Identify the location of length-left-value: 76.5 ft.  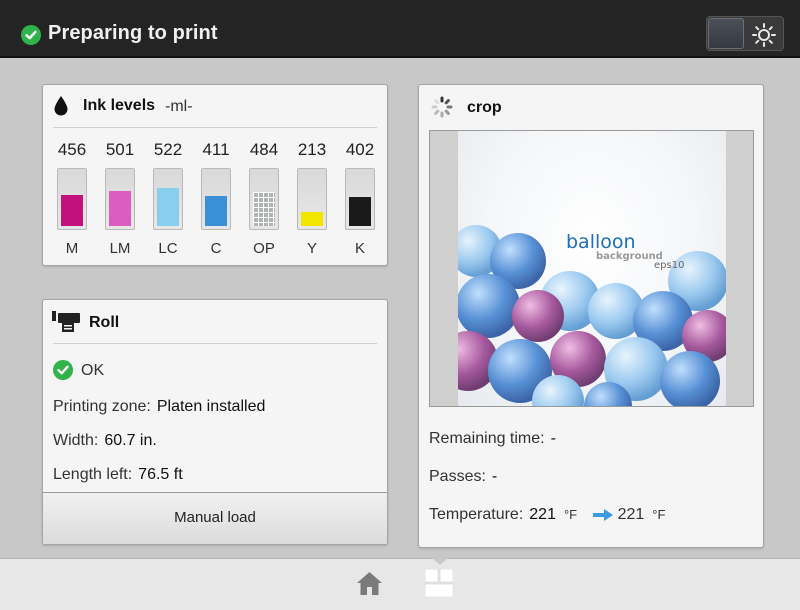
(160, 474).